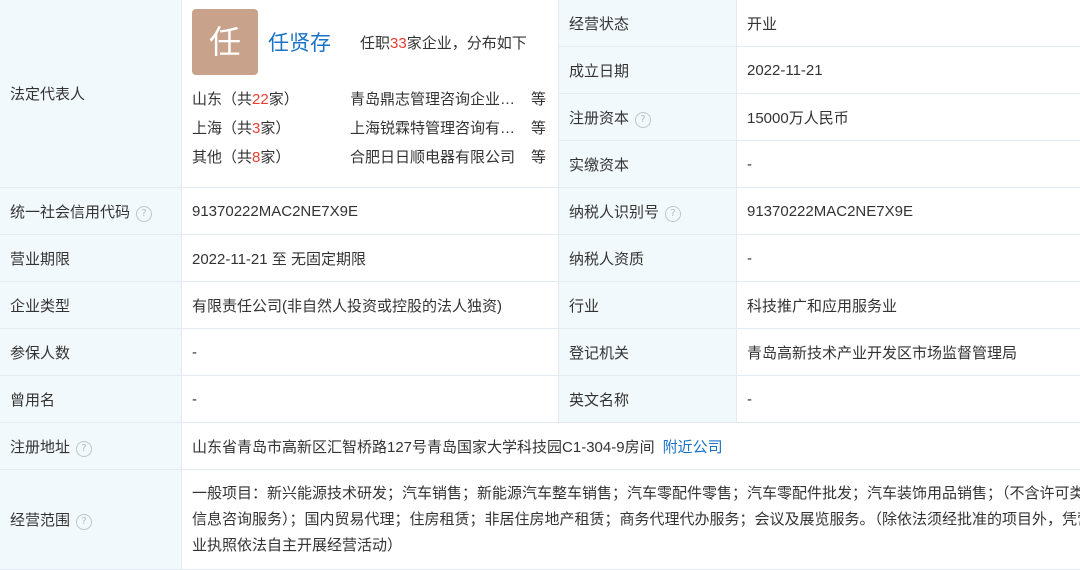  Describe the element at coordinates (435, 127) in the screenshot. I see `region-company-link: 上海锐霖特管理咨询有限公司` at that location.